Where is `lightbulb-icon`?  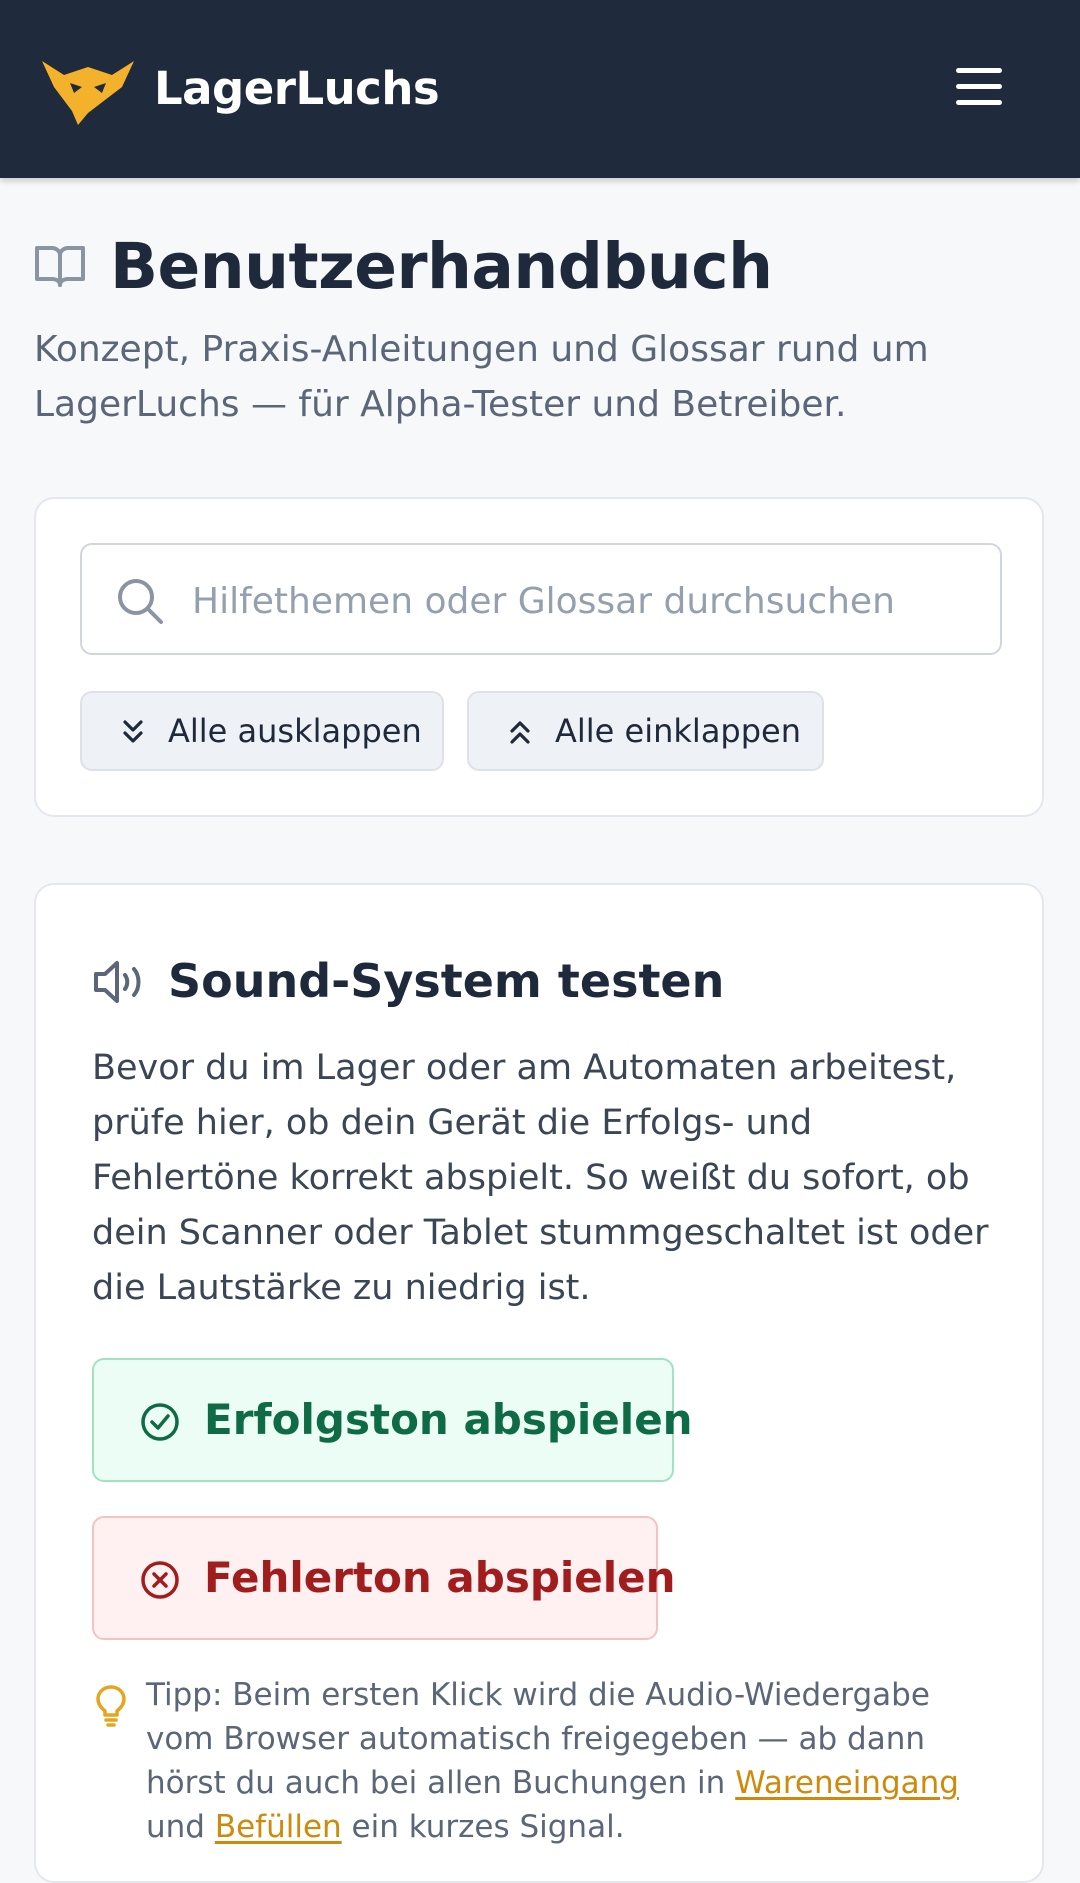
lightbulb-icon is located at coordinates (111, 1706).